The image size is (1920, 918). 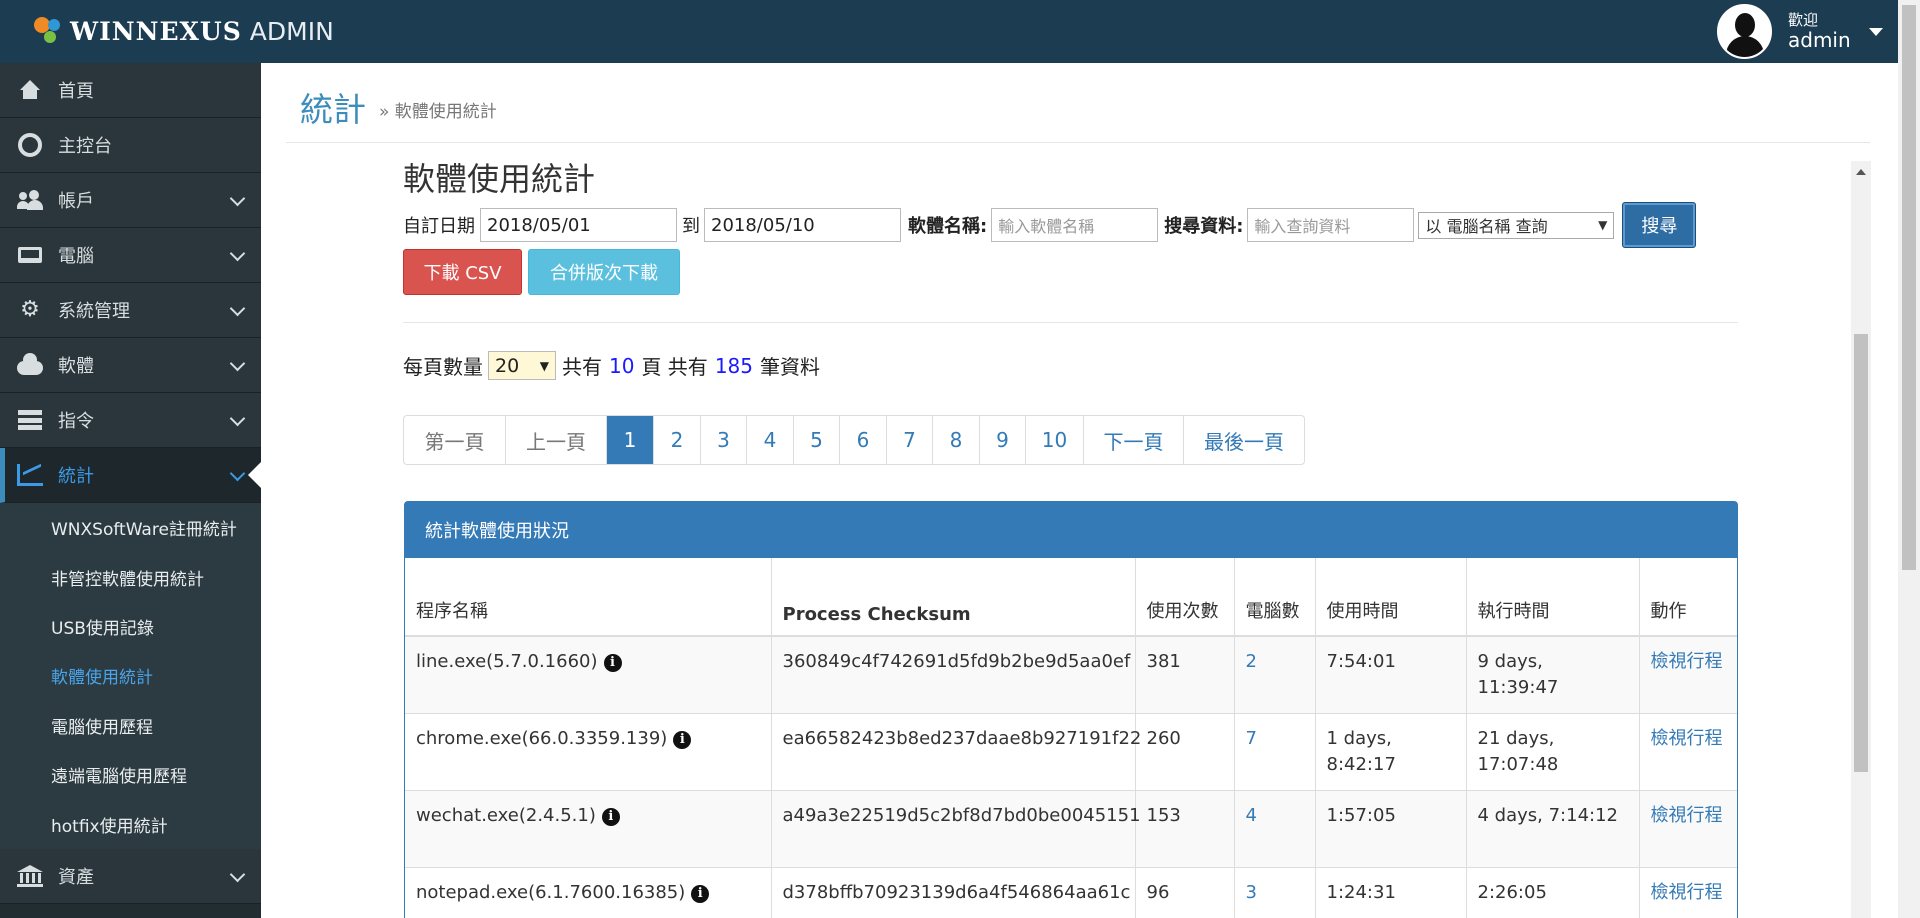 What do you see at coordinates (439, 226) in the screenshot?
I see `date-label: 自訂日期` at bounding box center [439, 226].